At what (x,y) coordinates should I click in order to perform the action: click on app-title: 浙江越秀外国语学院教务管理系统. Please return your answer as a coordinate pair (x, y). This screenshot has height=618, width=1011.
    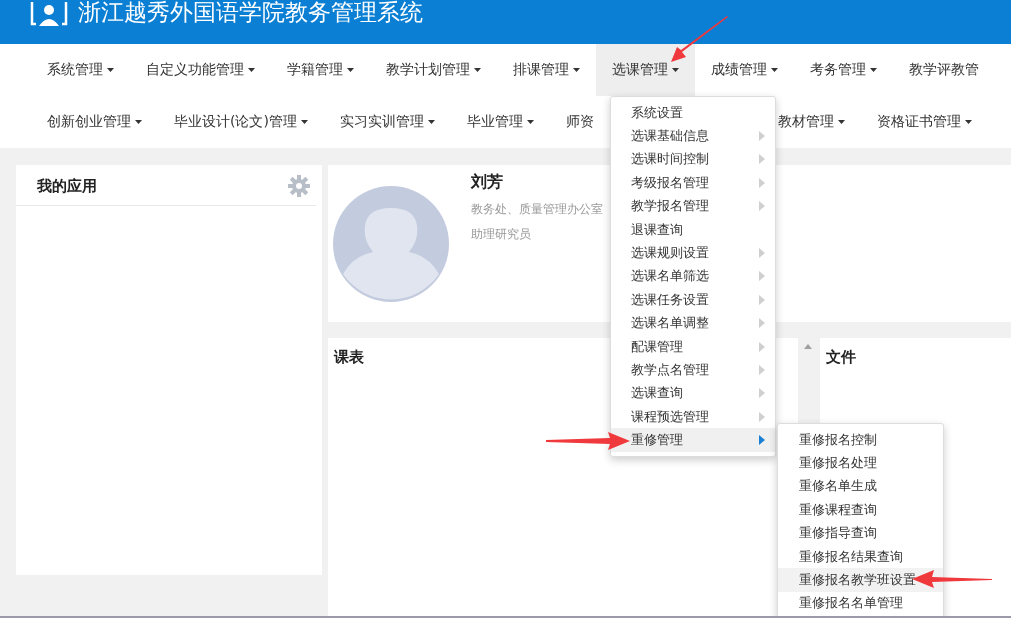
    Looking at the image, I should click on (250, 12).